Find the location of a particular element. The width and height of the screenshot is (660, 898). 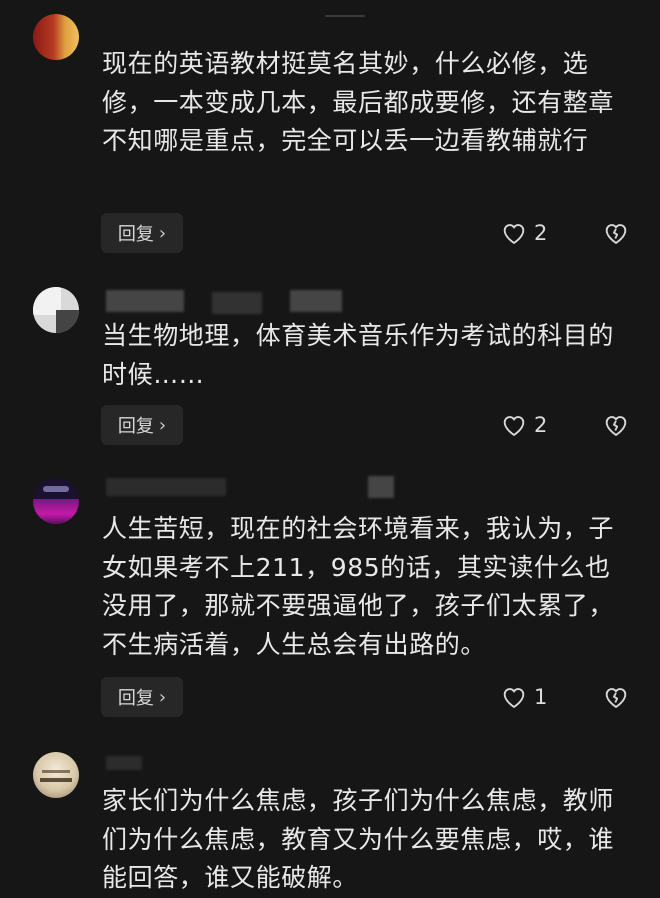

like-count: 1 is located at coordinates (541, 697).